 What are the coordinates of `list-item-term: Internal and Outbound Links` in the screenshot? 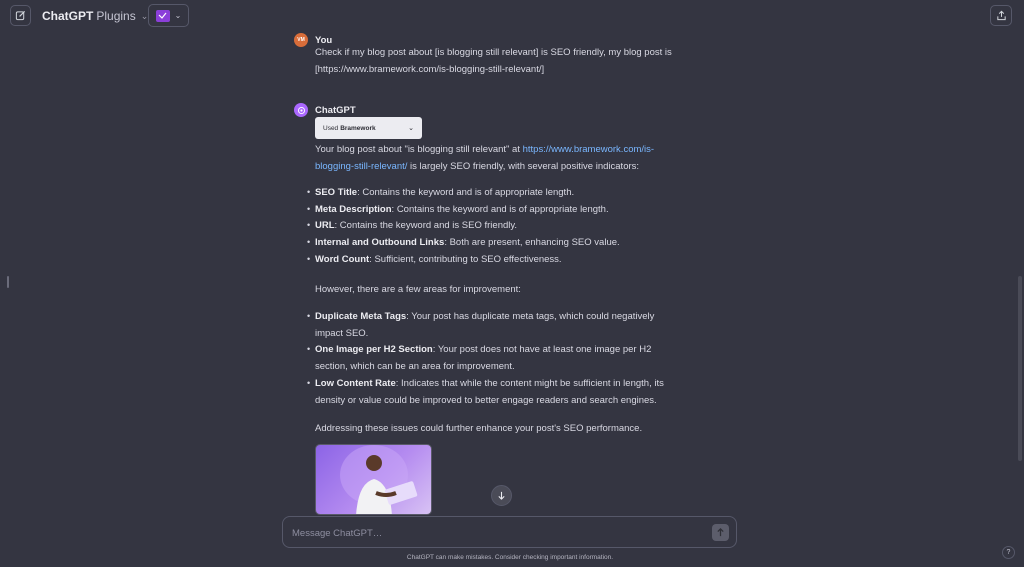 It's located at (380, 243).